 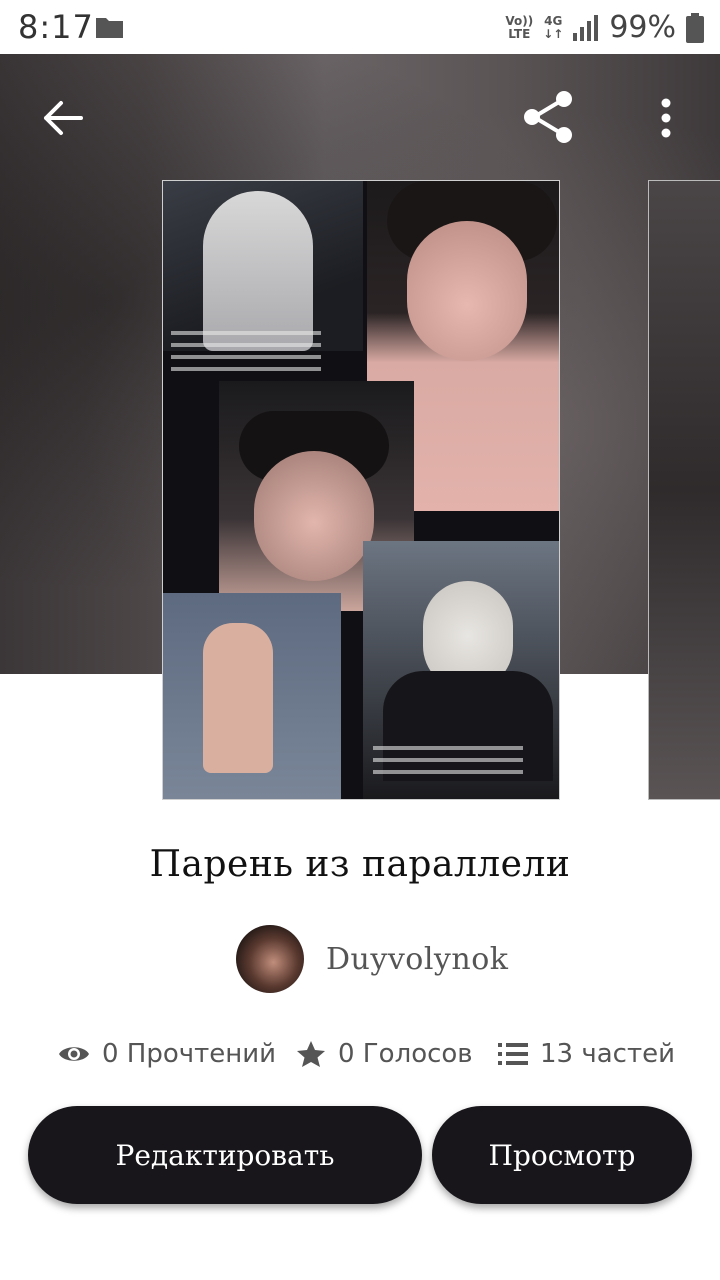 I want to click on edit-button: Редактировать, so click(x=225, y=1155).